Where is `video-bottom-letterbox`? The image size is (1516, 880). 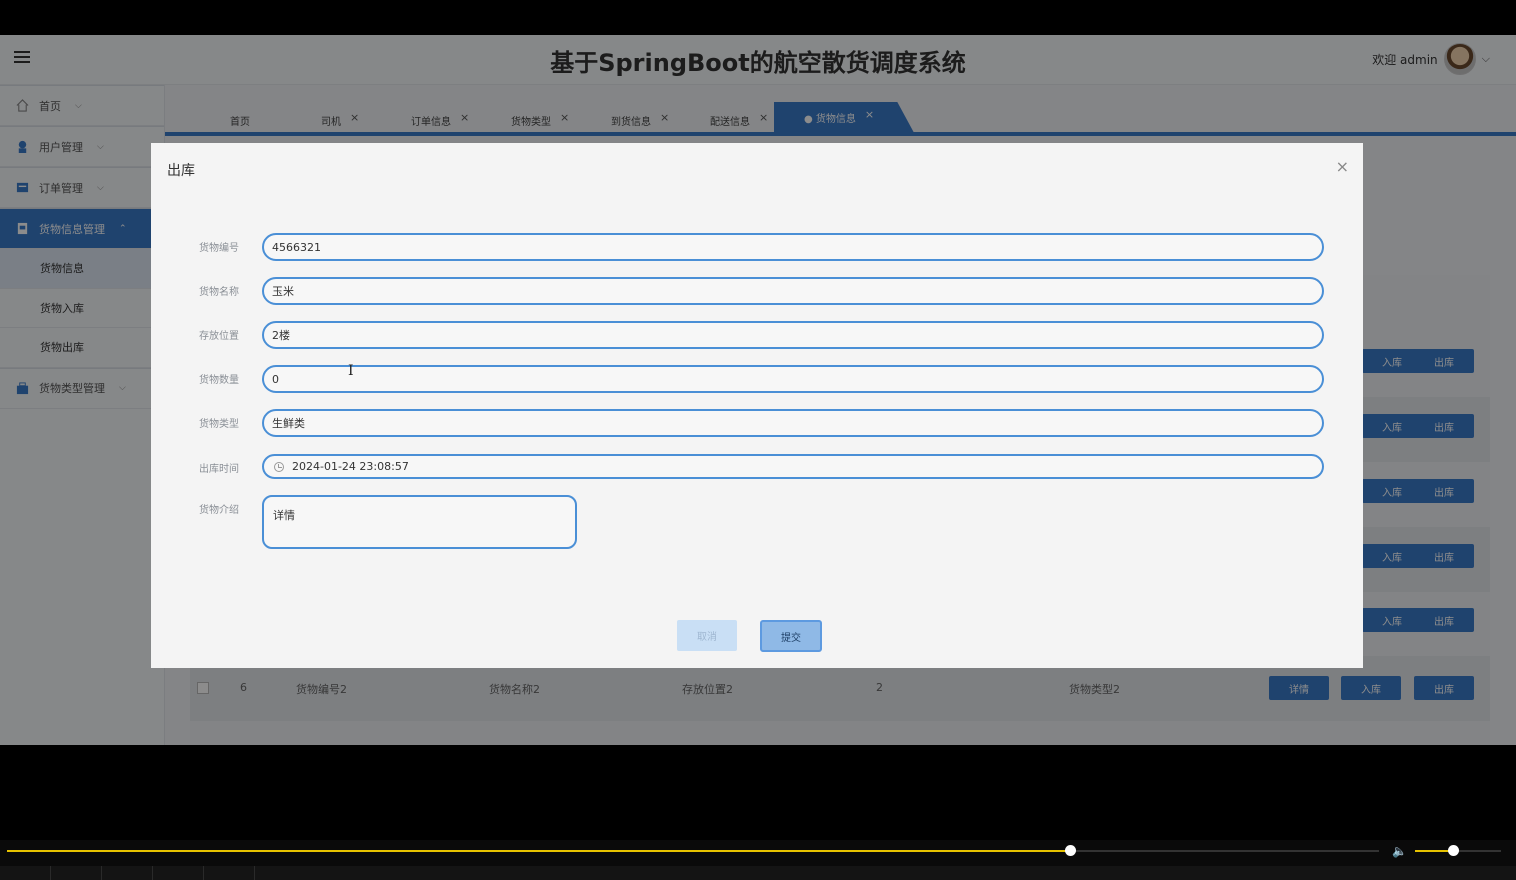
video-bottom-letterbox is located at coordinates (758, 792).